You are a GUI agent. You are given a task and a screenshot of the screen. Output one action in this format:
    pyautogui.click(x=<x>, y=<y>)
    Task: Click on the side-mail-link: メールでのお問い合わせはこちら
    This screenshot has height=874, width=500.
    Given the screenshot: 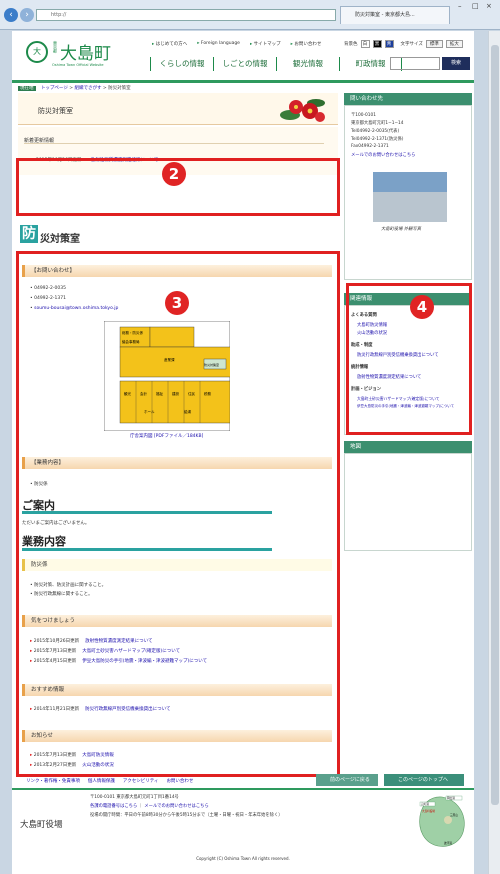 What is the action you would take?
    pyautogui.click(x=383, y=155)
    